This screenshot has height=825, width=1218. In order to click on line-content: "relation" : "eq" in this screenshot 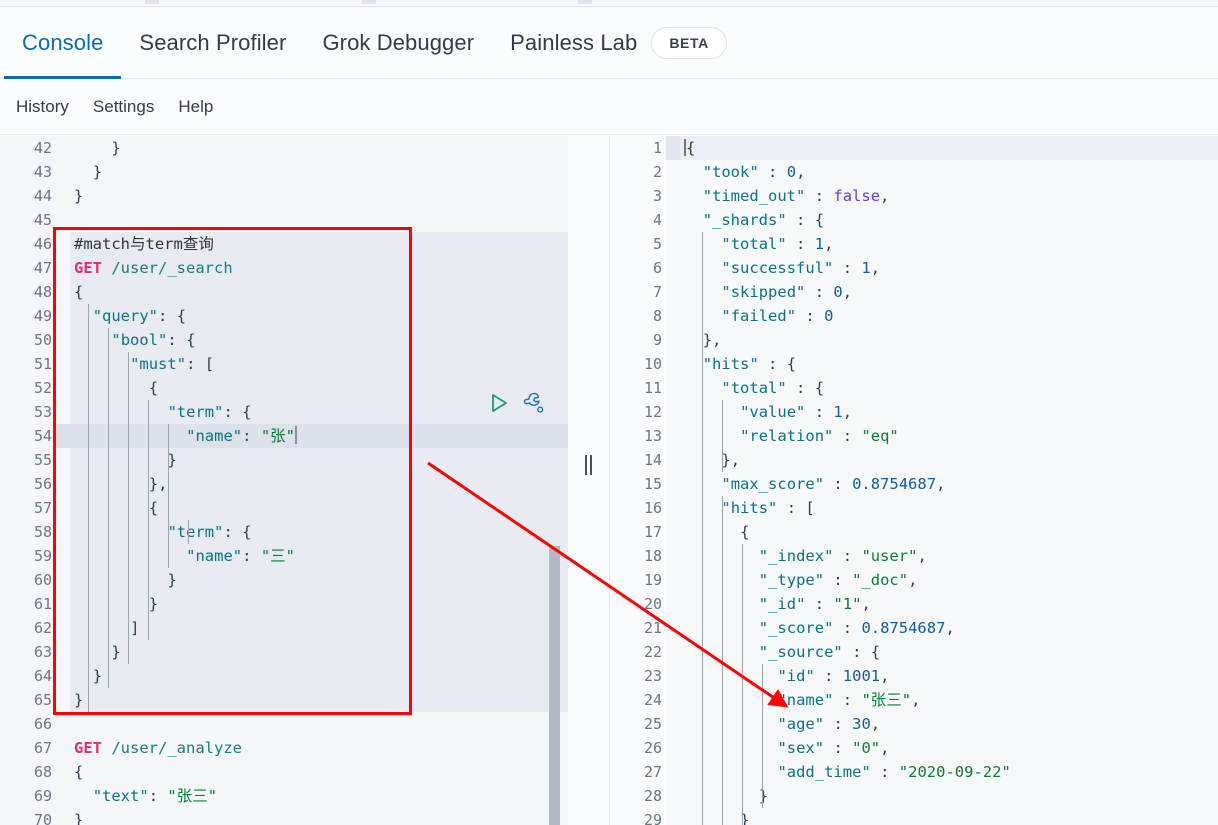, I will do `click(949, 436)`.